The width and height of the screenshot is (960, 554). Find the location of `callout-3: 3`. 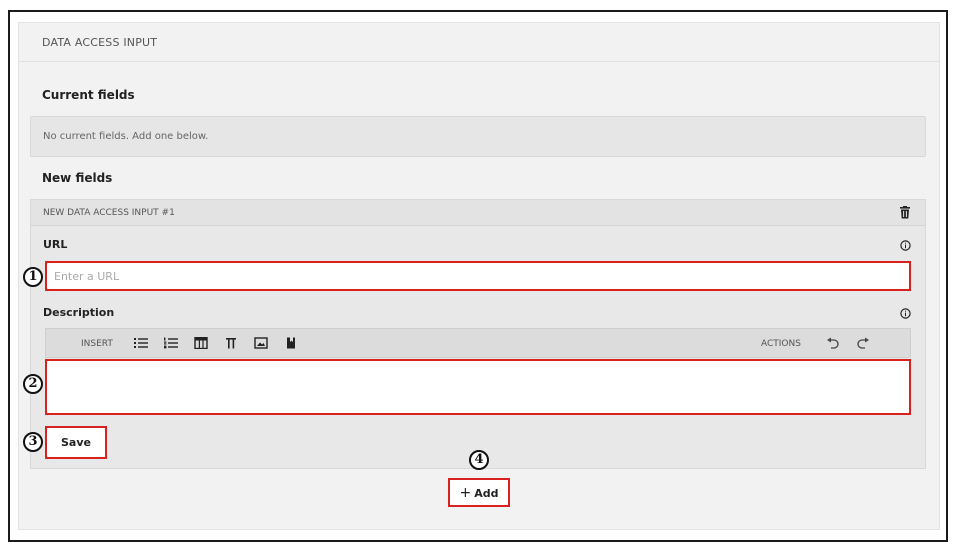

callout-3: 3 is located at coordinates (33, 442).